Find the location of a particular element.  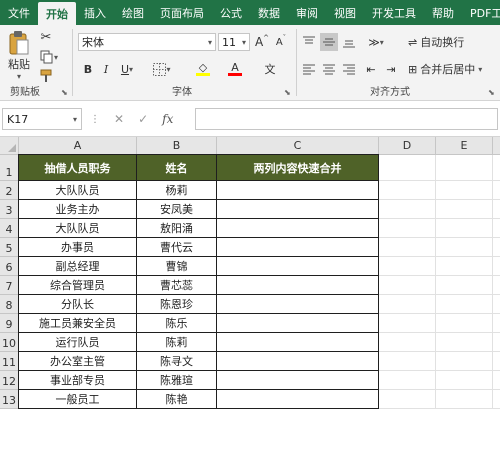

cell-f1 is located at coordinates (496, 168).